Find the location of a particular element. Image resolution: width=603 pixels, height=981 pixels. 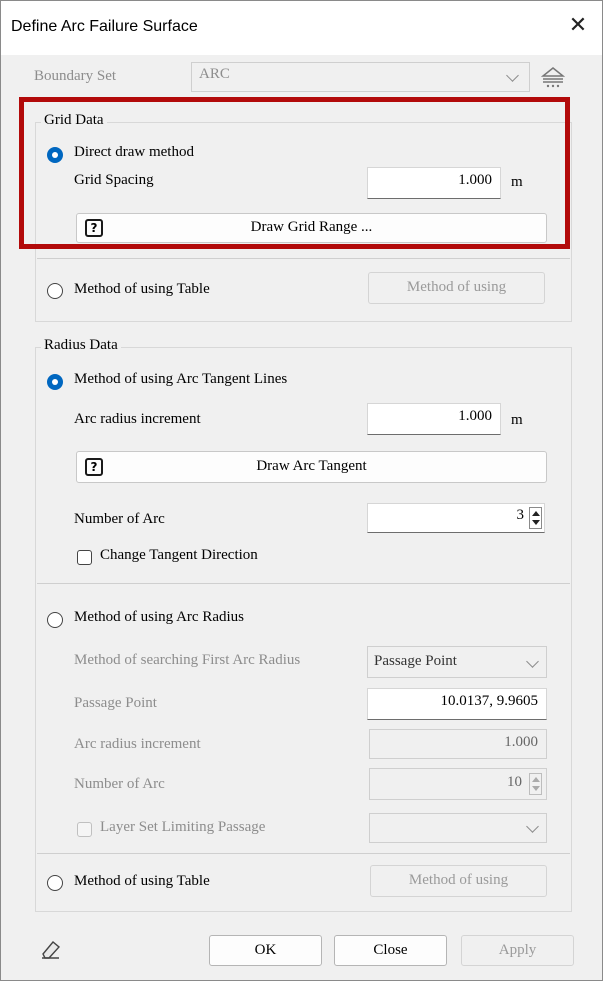

ok-label: OK is located at coordinates (265, 950).